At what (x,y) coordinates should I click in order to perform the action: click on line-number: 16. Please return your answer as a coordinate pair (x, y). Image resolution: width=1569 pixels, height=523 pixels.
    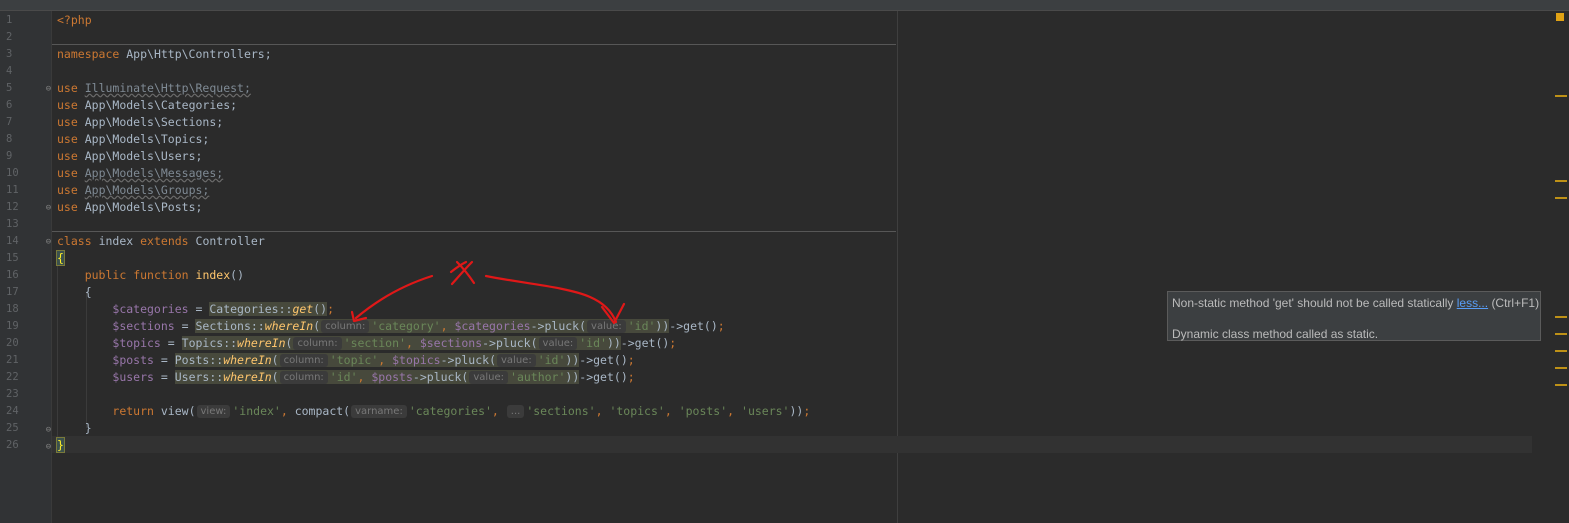
    Looking at the image, I should click on (16, 275).